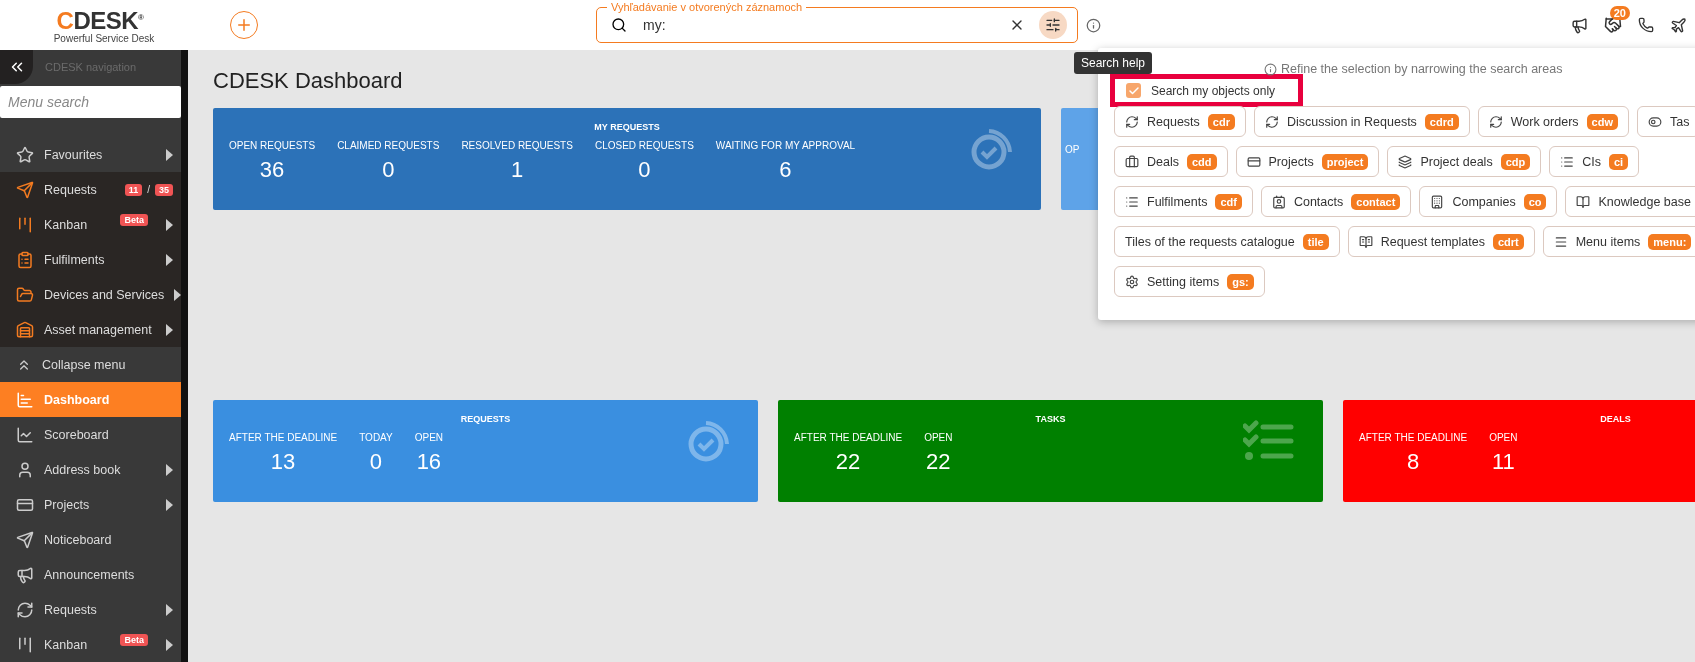  I want to click on search-input: my:, so click(818, 25).